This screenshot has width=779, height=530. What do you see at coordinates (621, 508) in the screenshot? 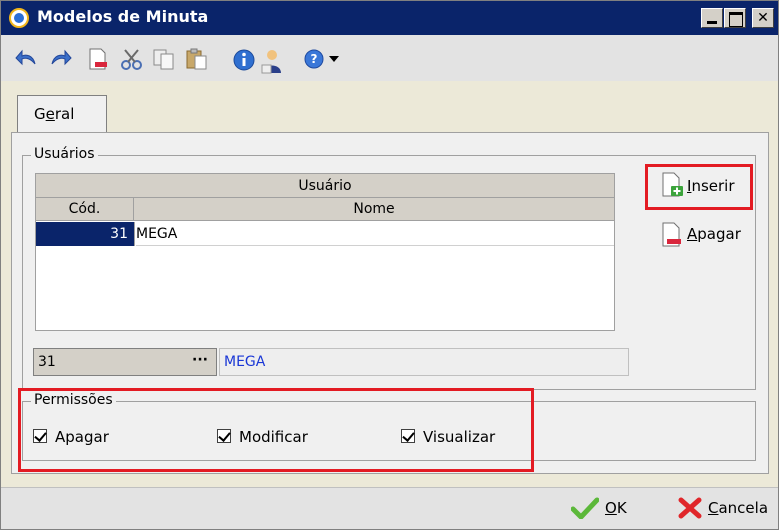
I see `ok-label-rest: K` at bounding box center [621, 508].